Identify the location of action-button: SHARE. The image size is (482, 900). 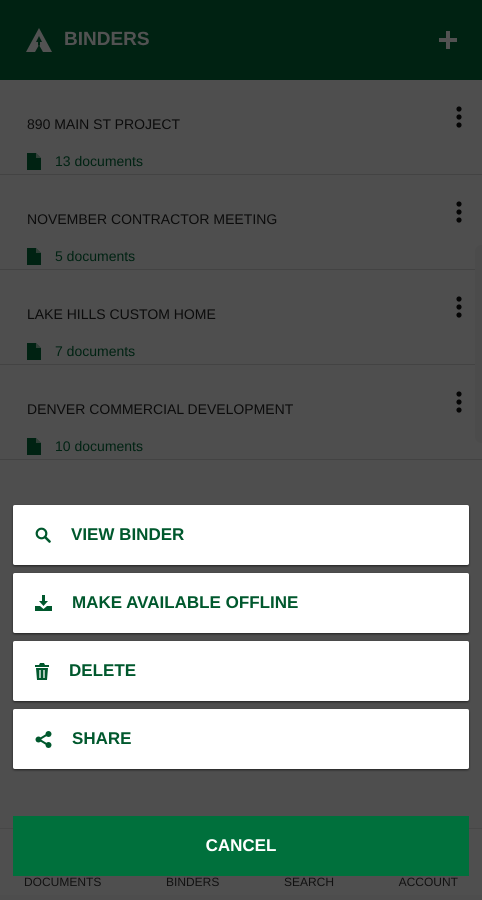
(241, 739).